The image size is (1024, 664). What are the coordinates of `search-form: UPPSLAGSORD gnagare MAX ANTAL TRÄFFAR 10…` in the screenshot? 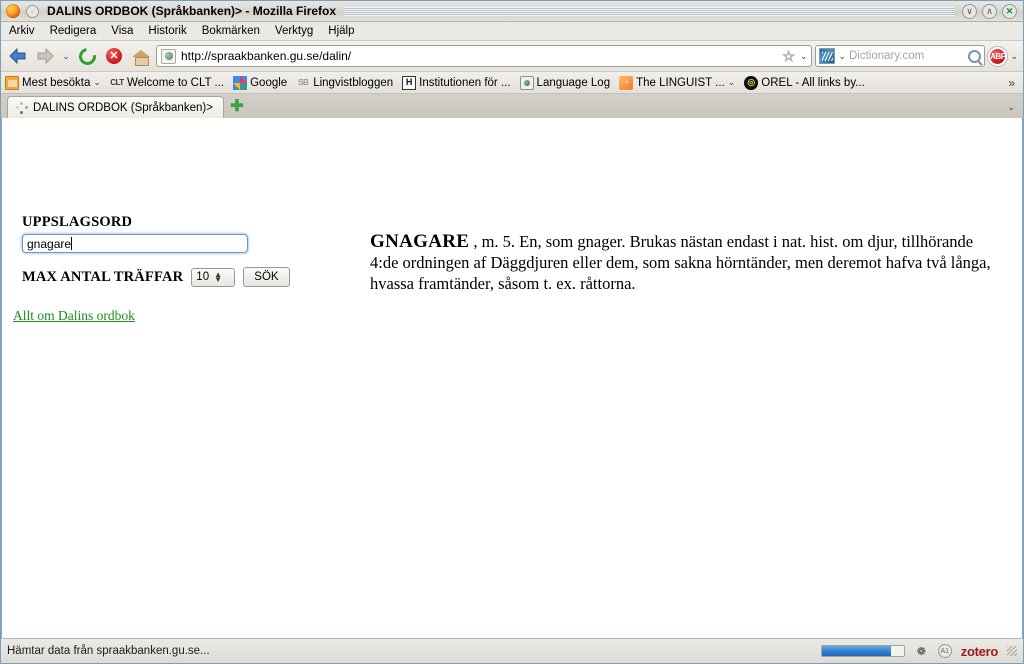 It's located at (182, 250).